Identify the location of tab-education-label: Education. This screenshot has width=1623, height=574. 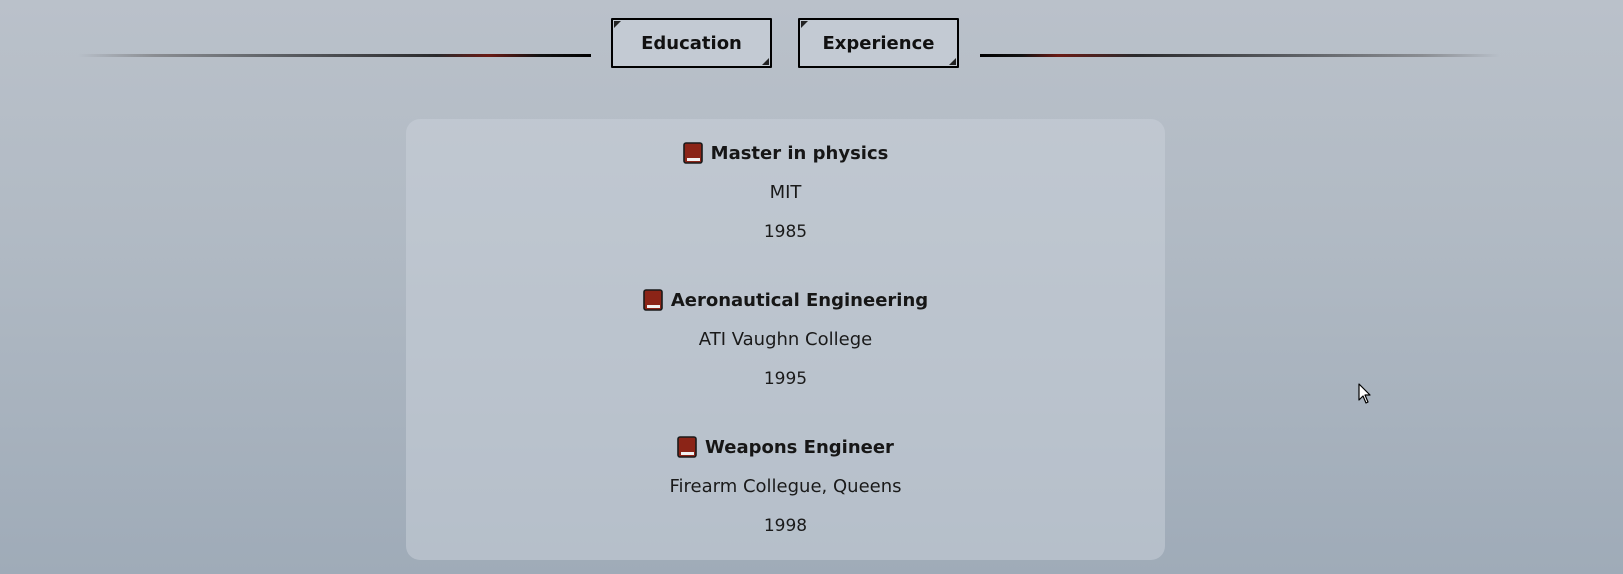
(691, 43).